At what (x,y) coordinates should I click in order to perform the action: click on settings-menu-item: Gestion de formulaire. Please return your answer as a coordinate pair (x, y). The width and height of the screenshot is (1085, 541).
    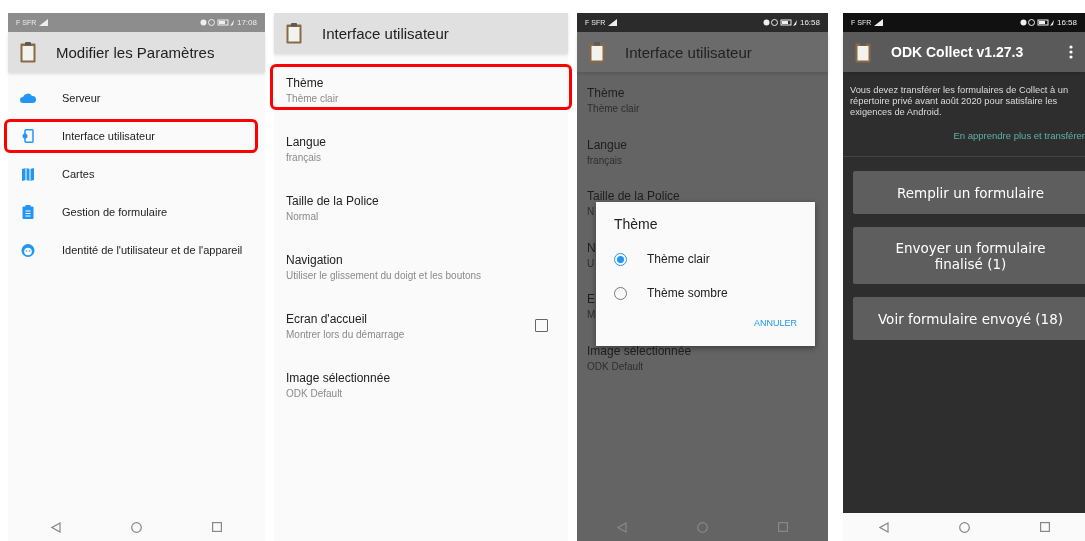
    Looking at the image, I should click on (136, 212).